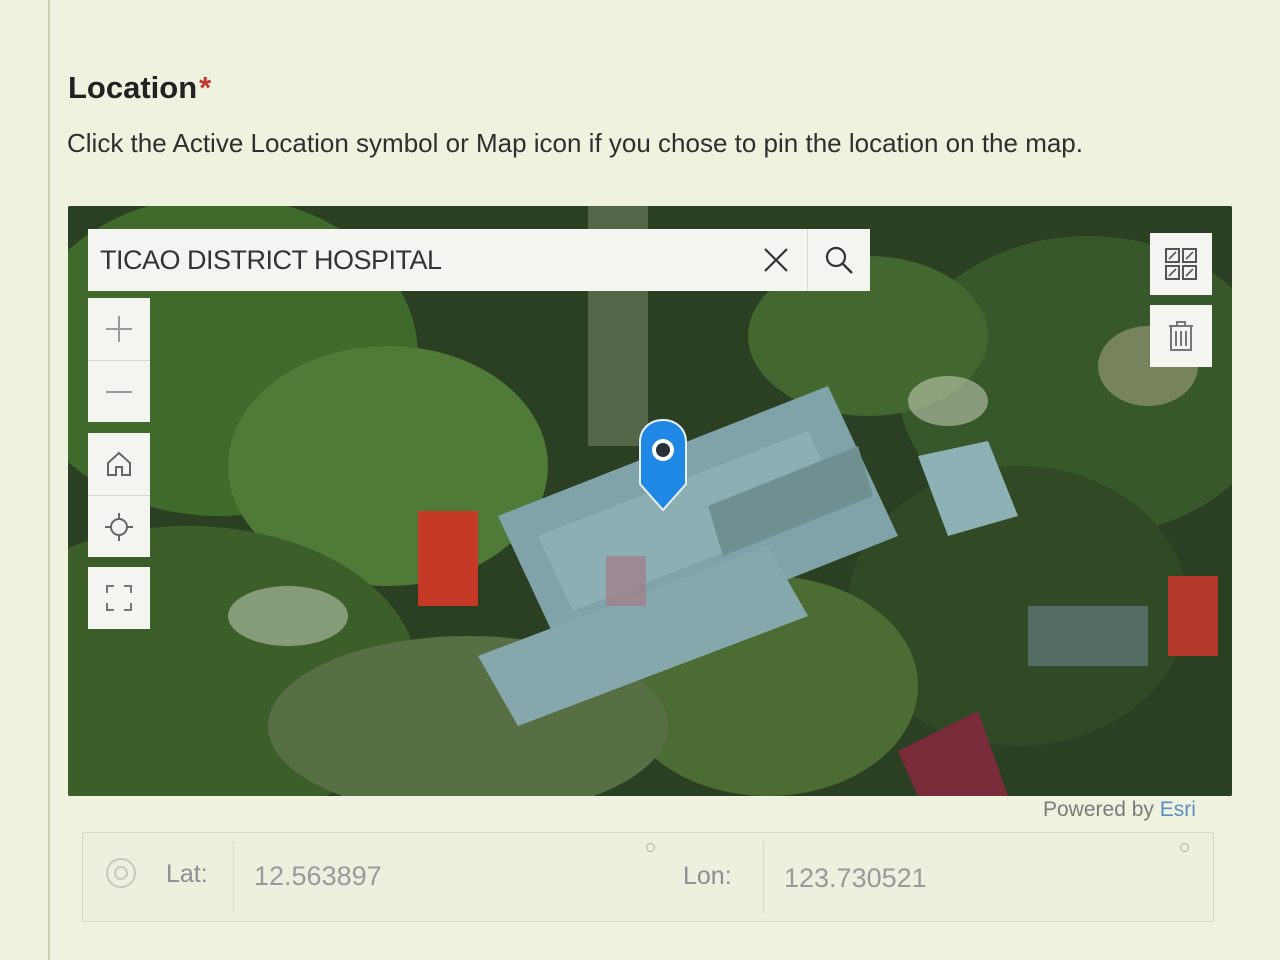  What do you see at coordinates (1178, 809) in the screenshot?
I see `esri-link: Esri` at bounding box center [1178, 809].